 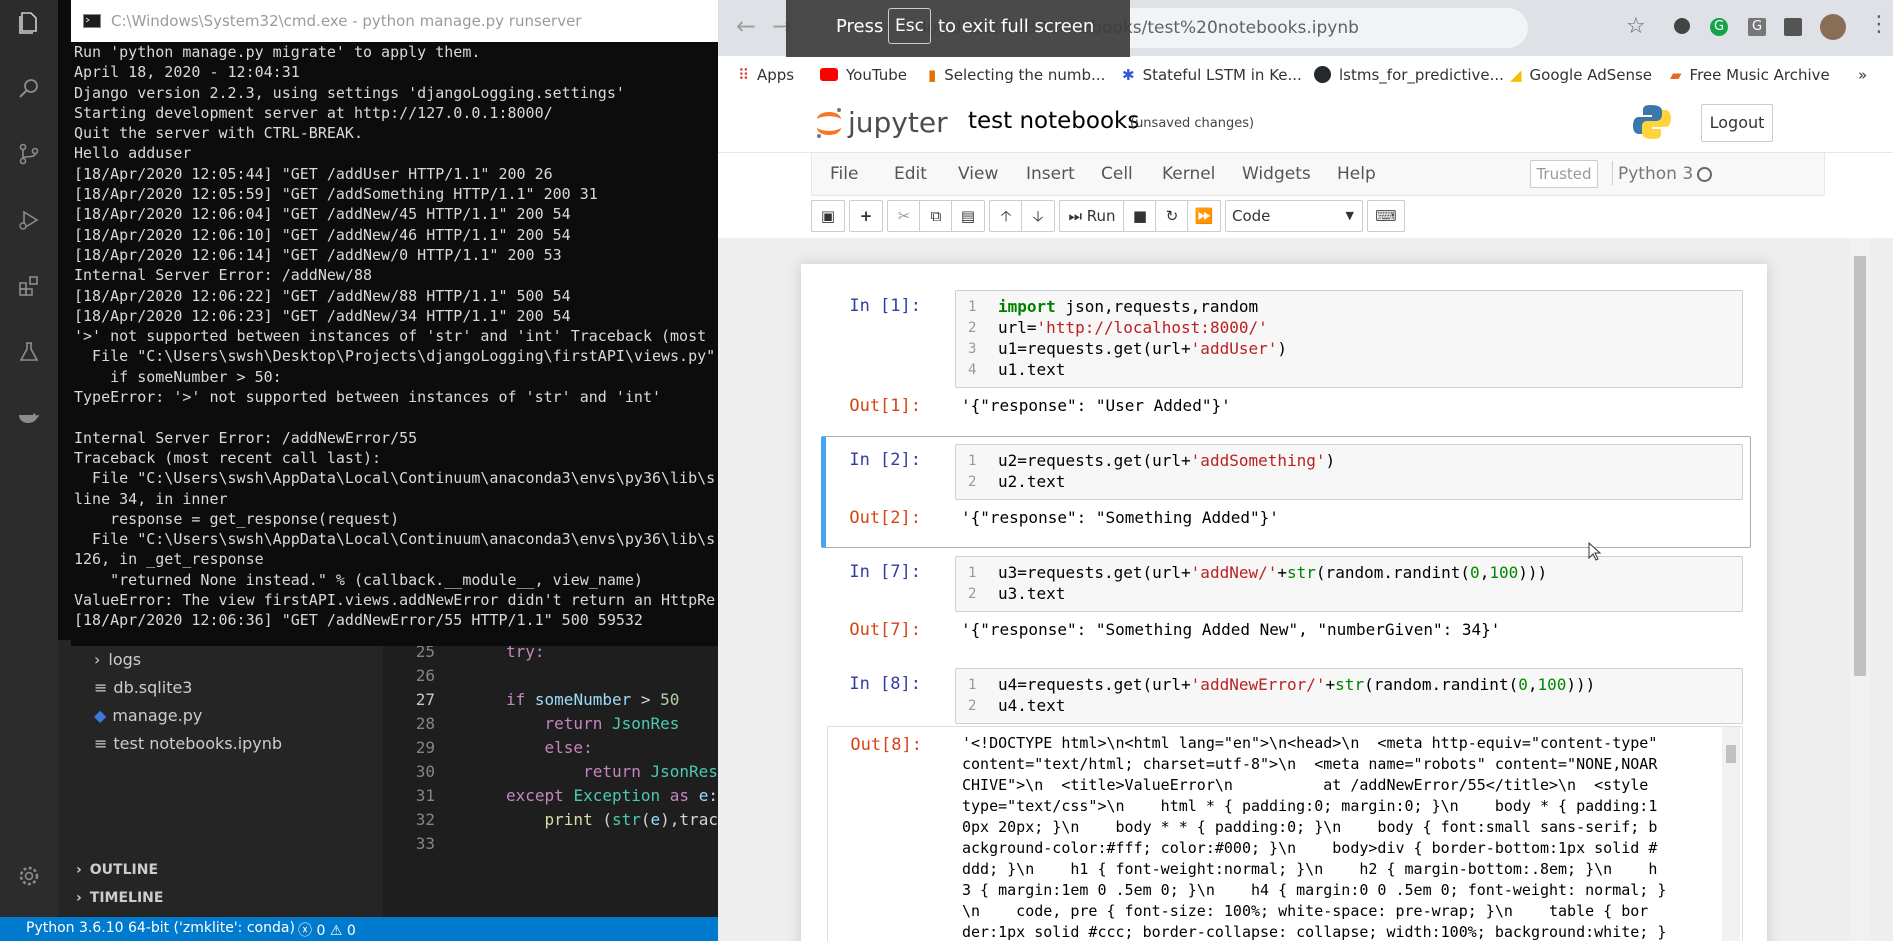 What do you see at coordinates (1172, 216) in the screenshot?
I see `restart-button: ↻` at bounding box center [1172, 216].